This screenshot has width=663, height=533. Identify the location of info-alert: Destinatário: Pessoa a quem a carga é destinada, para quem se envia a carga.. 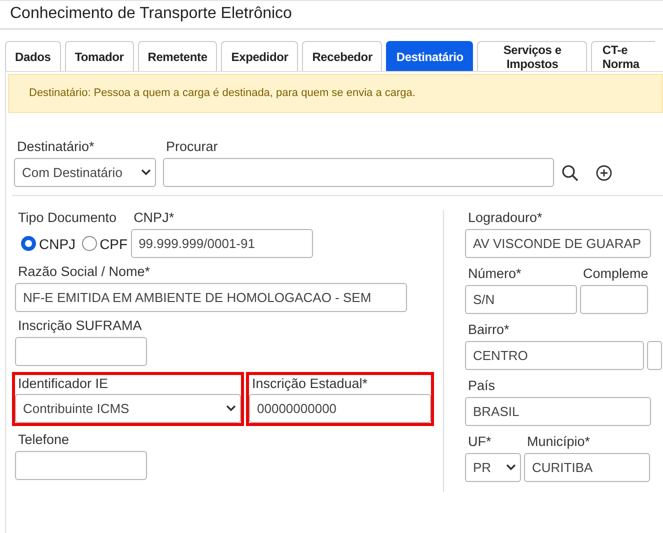
(335, 93).